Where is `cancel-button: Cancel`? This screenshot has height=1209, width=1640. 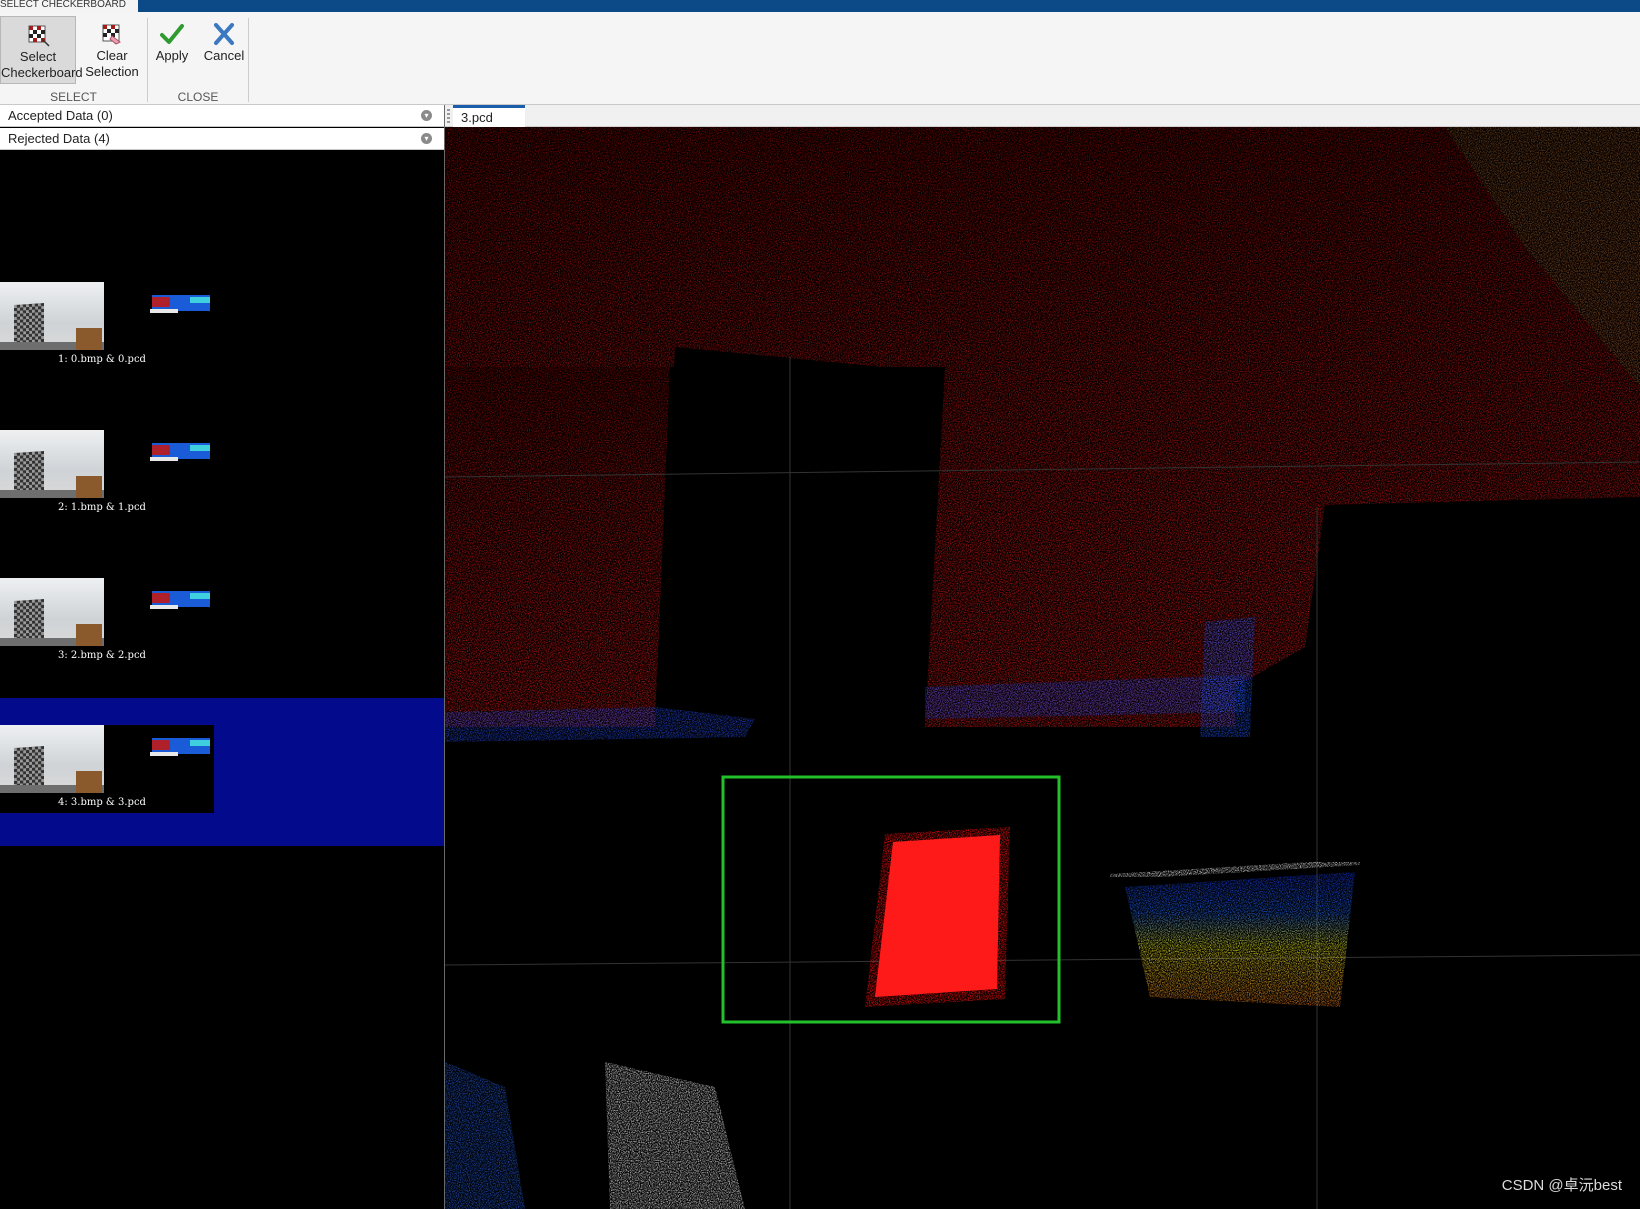
cancel-button: Cancel is located at coordinates (224, 45).